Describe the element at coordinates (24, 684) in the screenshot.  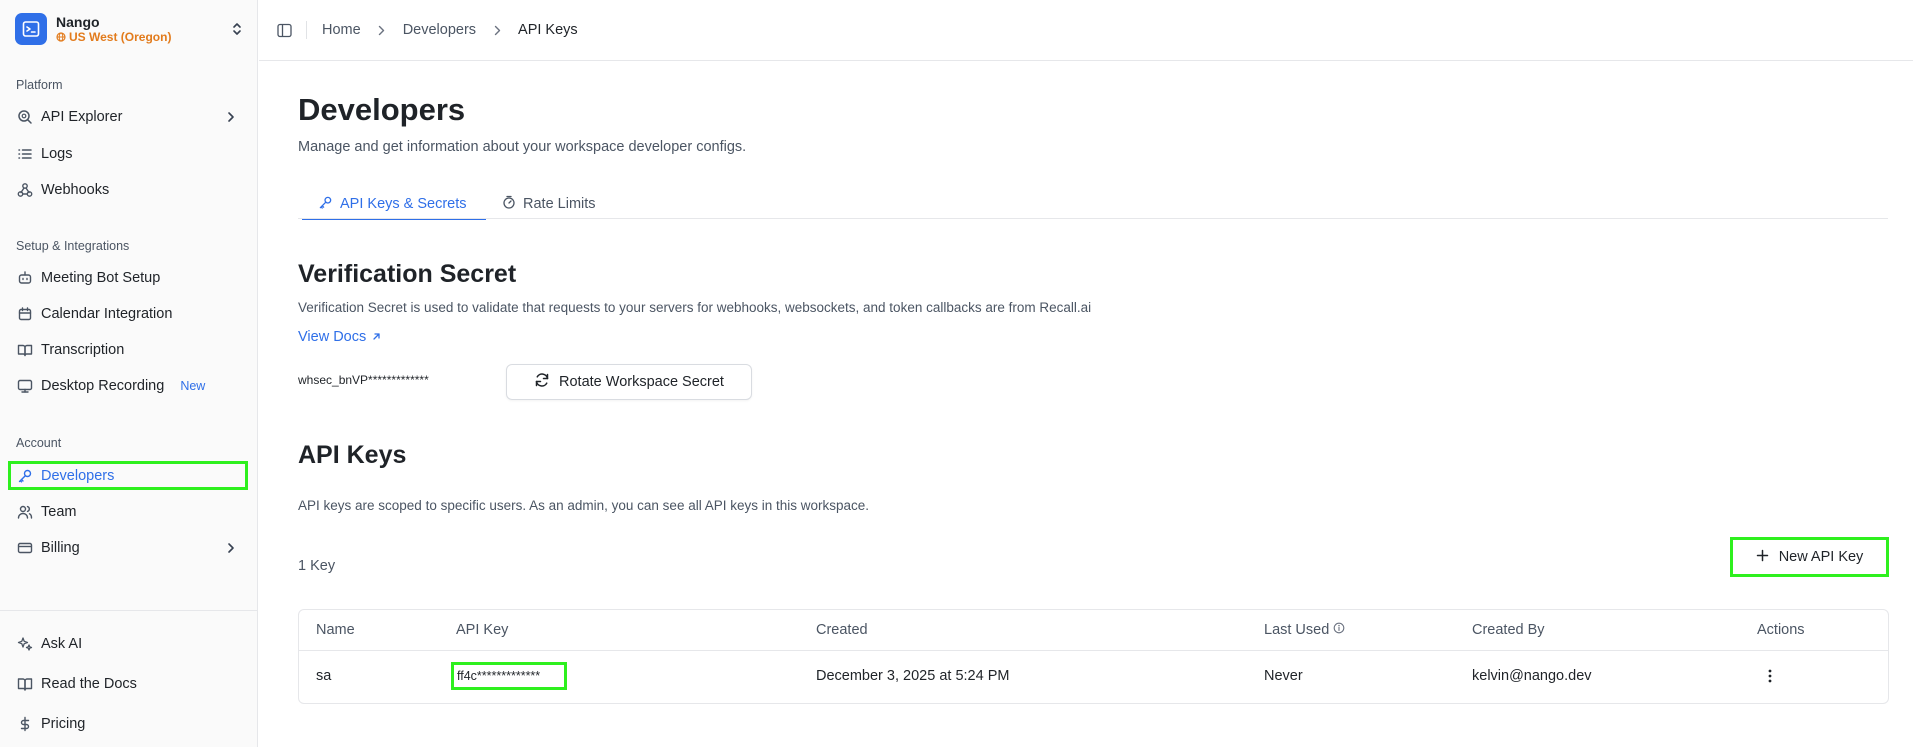
I see `open-book-icon` at that location.